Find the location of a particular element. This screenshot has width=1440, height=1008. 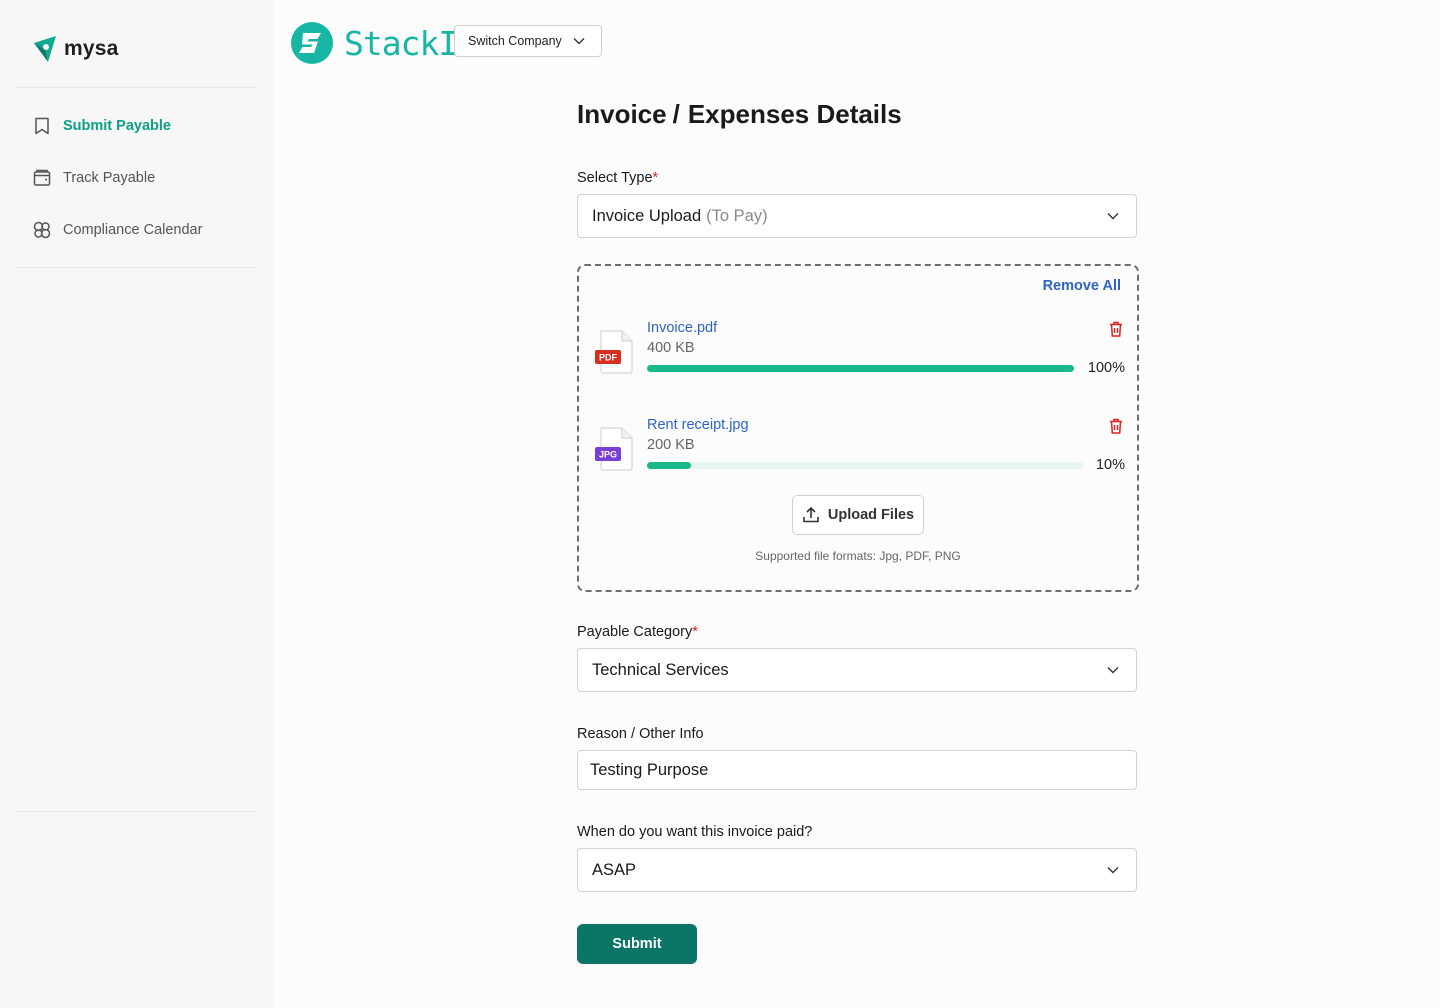

bookmark-icon is located at coordinates (42, 126).